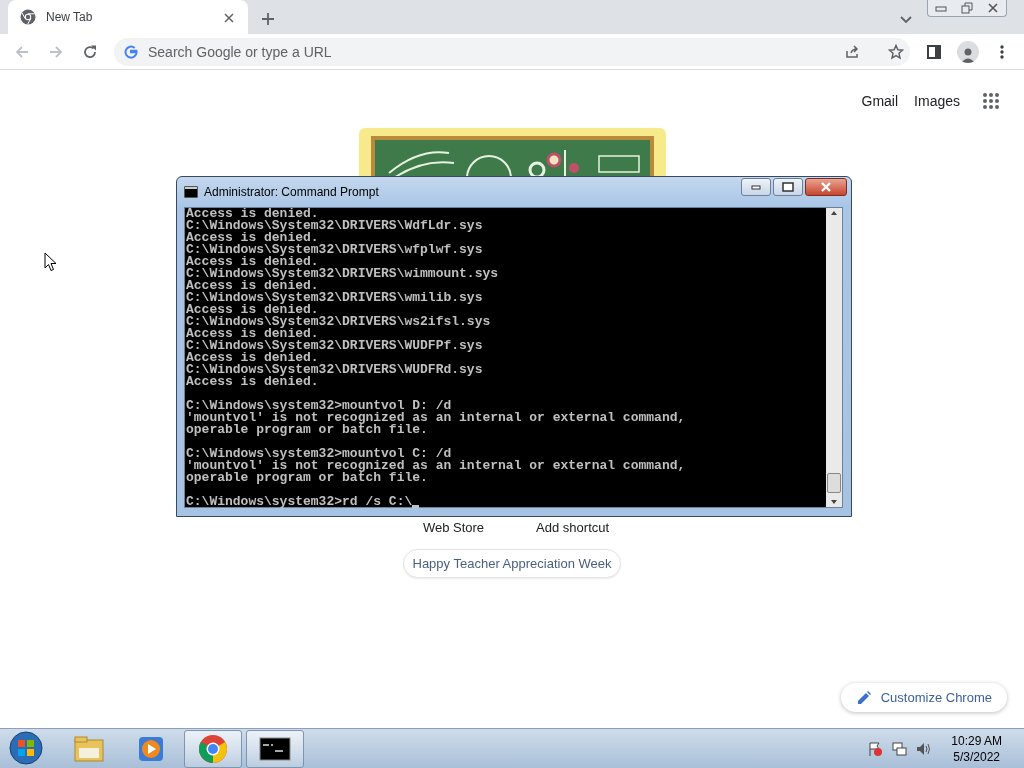  Describe the element at coordinates (50, 262) in the screenshot. I see `cursor-icon` at that location.